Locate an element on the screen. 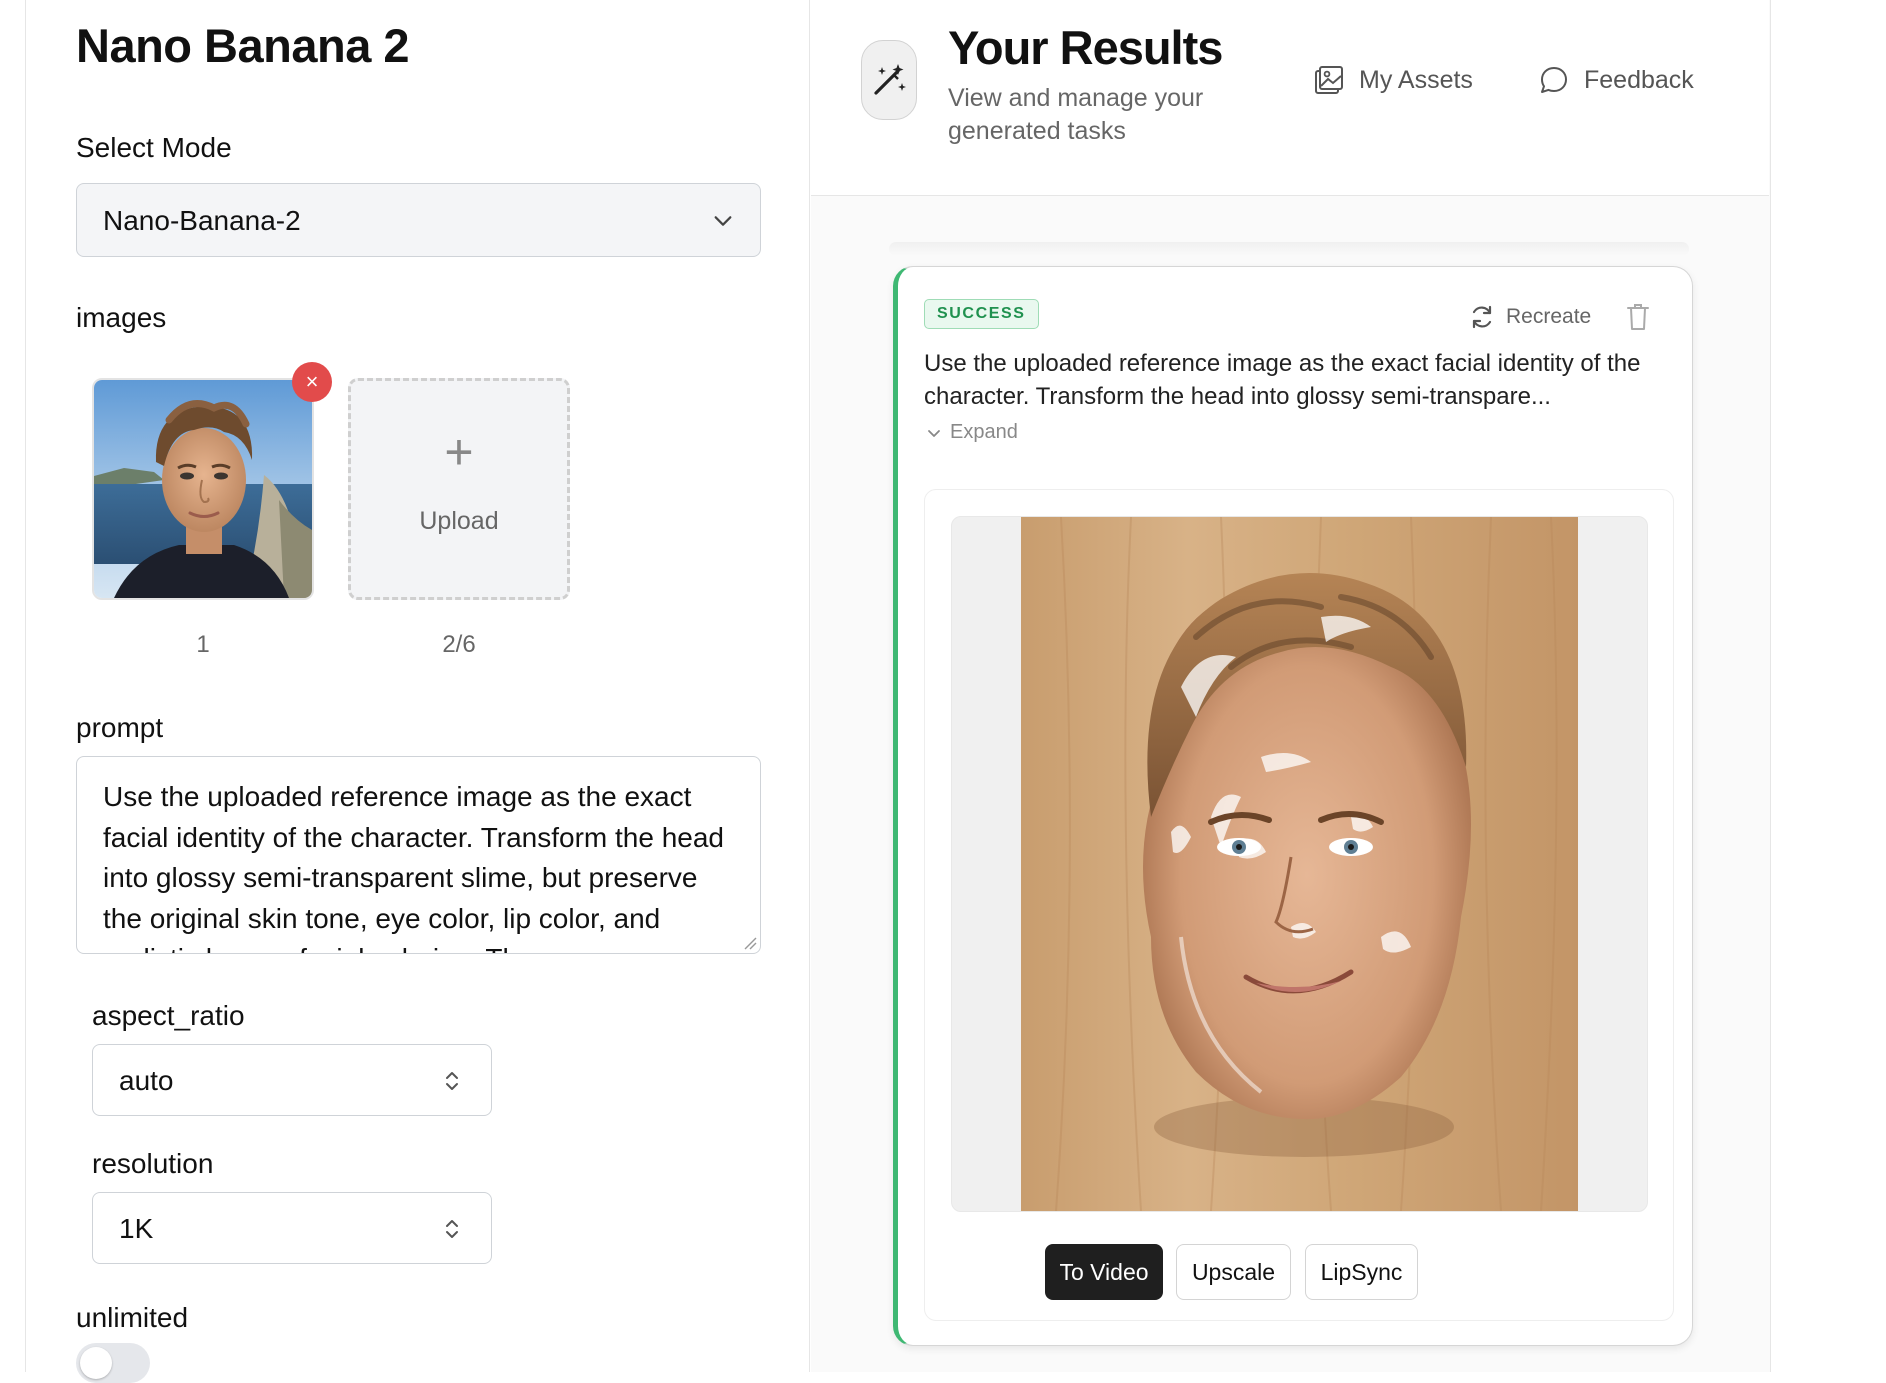 This screenshot has width=1886, height=1383. resize-handle-icon is located at coordinates (750, 943).